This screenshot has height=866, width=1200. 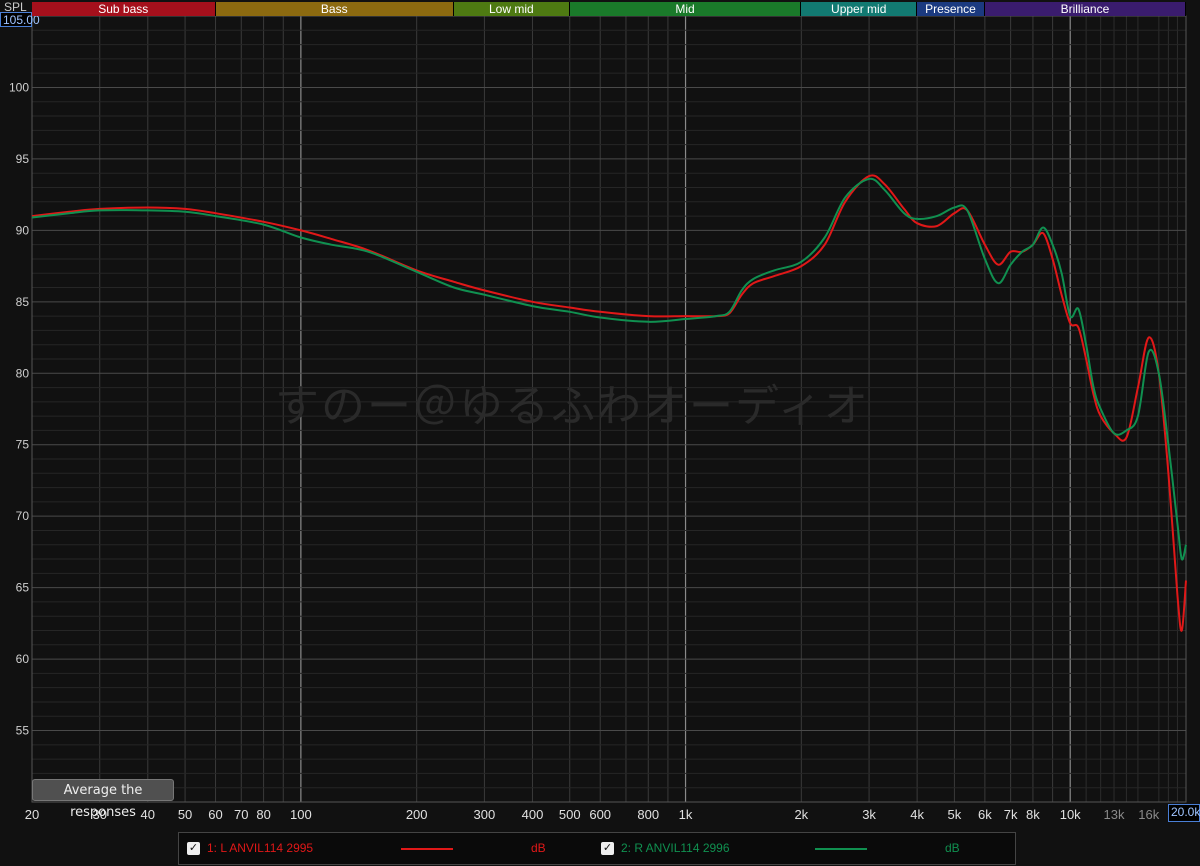 I want to click on x-tick-label: 200, so click(x=417, y=814).